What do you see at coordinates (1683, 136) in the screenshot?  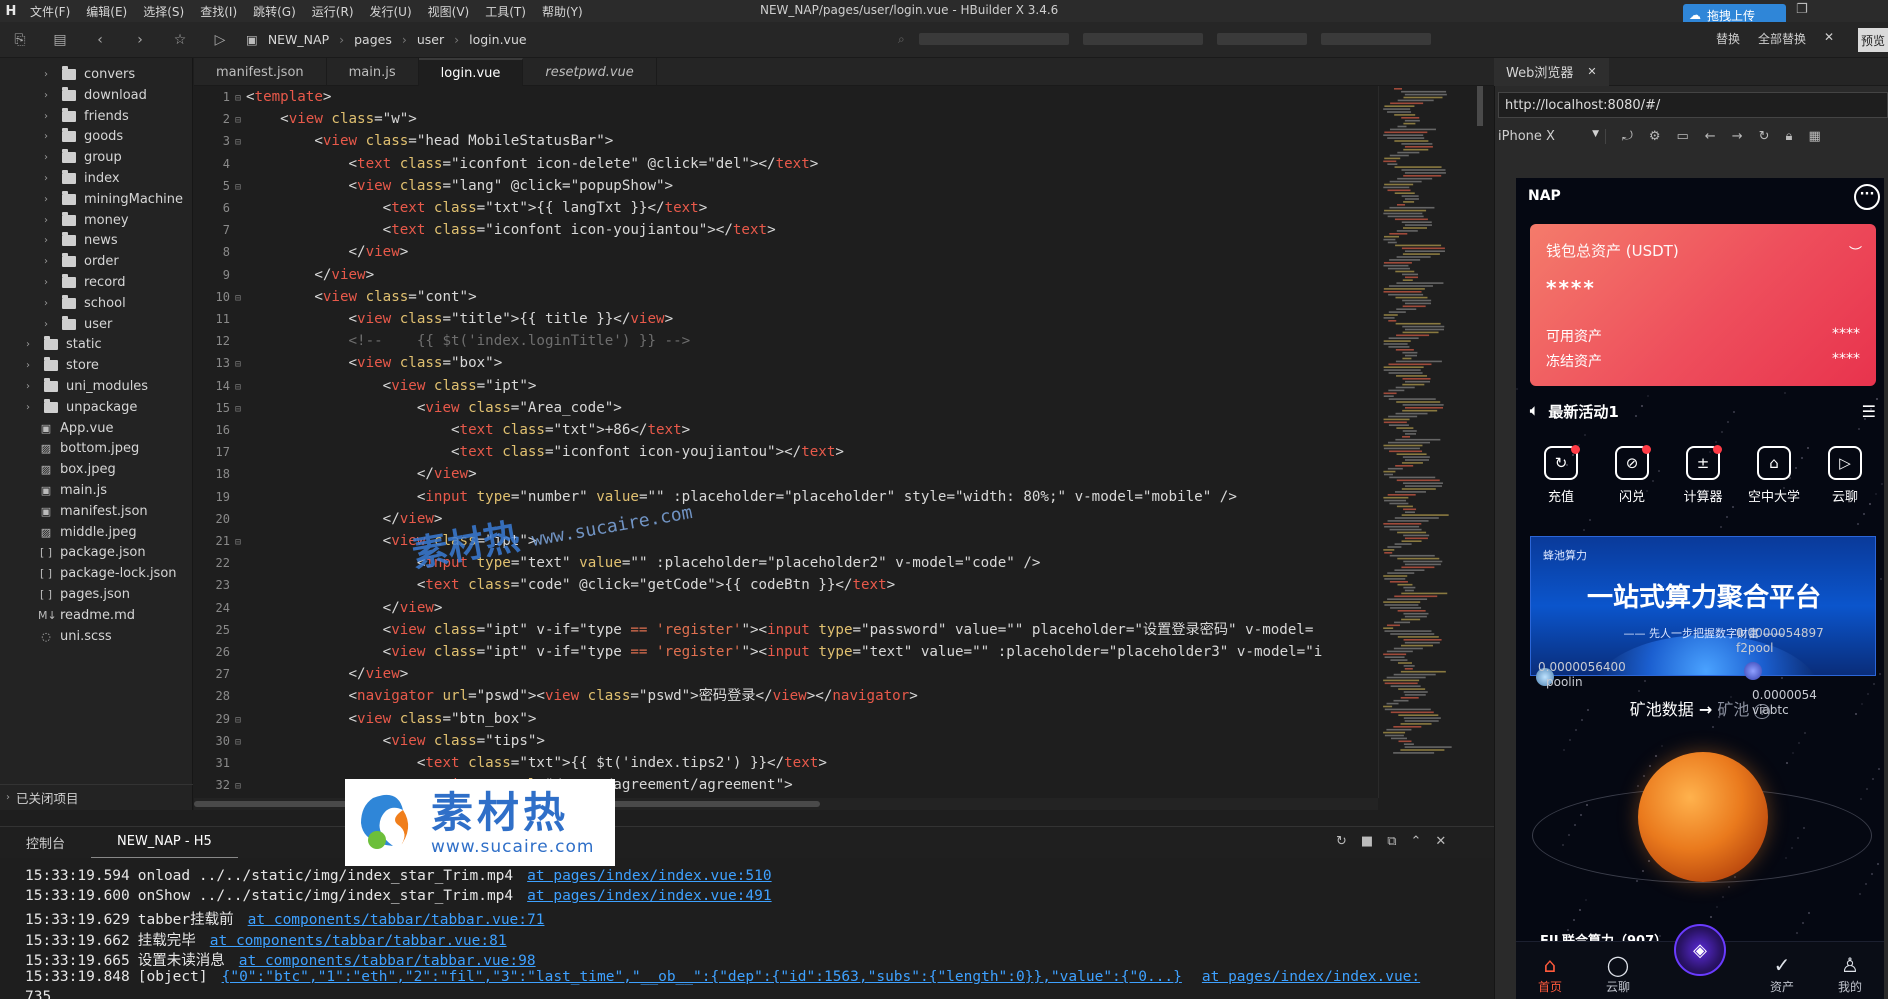 I see `console-icon: ▭` at bounding box center [1683, 136].